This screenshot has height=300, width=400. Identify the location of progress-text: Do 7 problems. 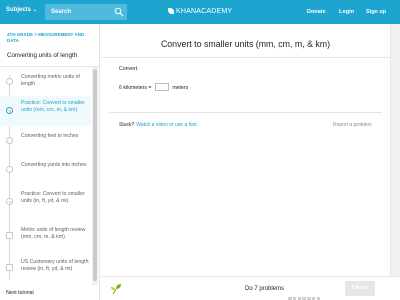
(265, 289).